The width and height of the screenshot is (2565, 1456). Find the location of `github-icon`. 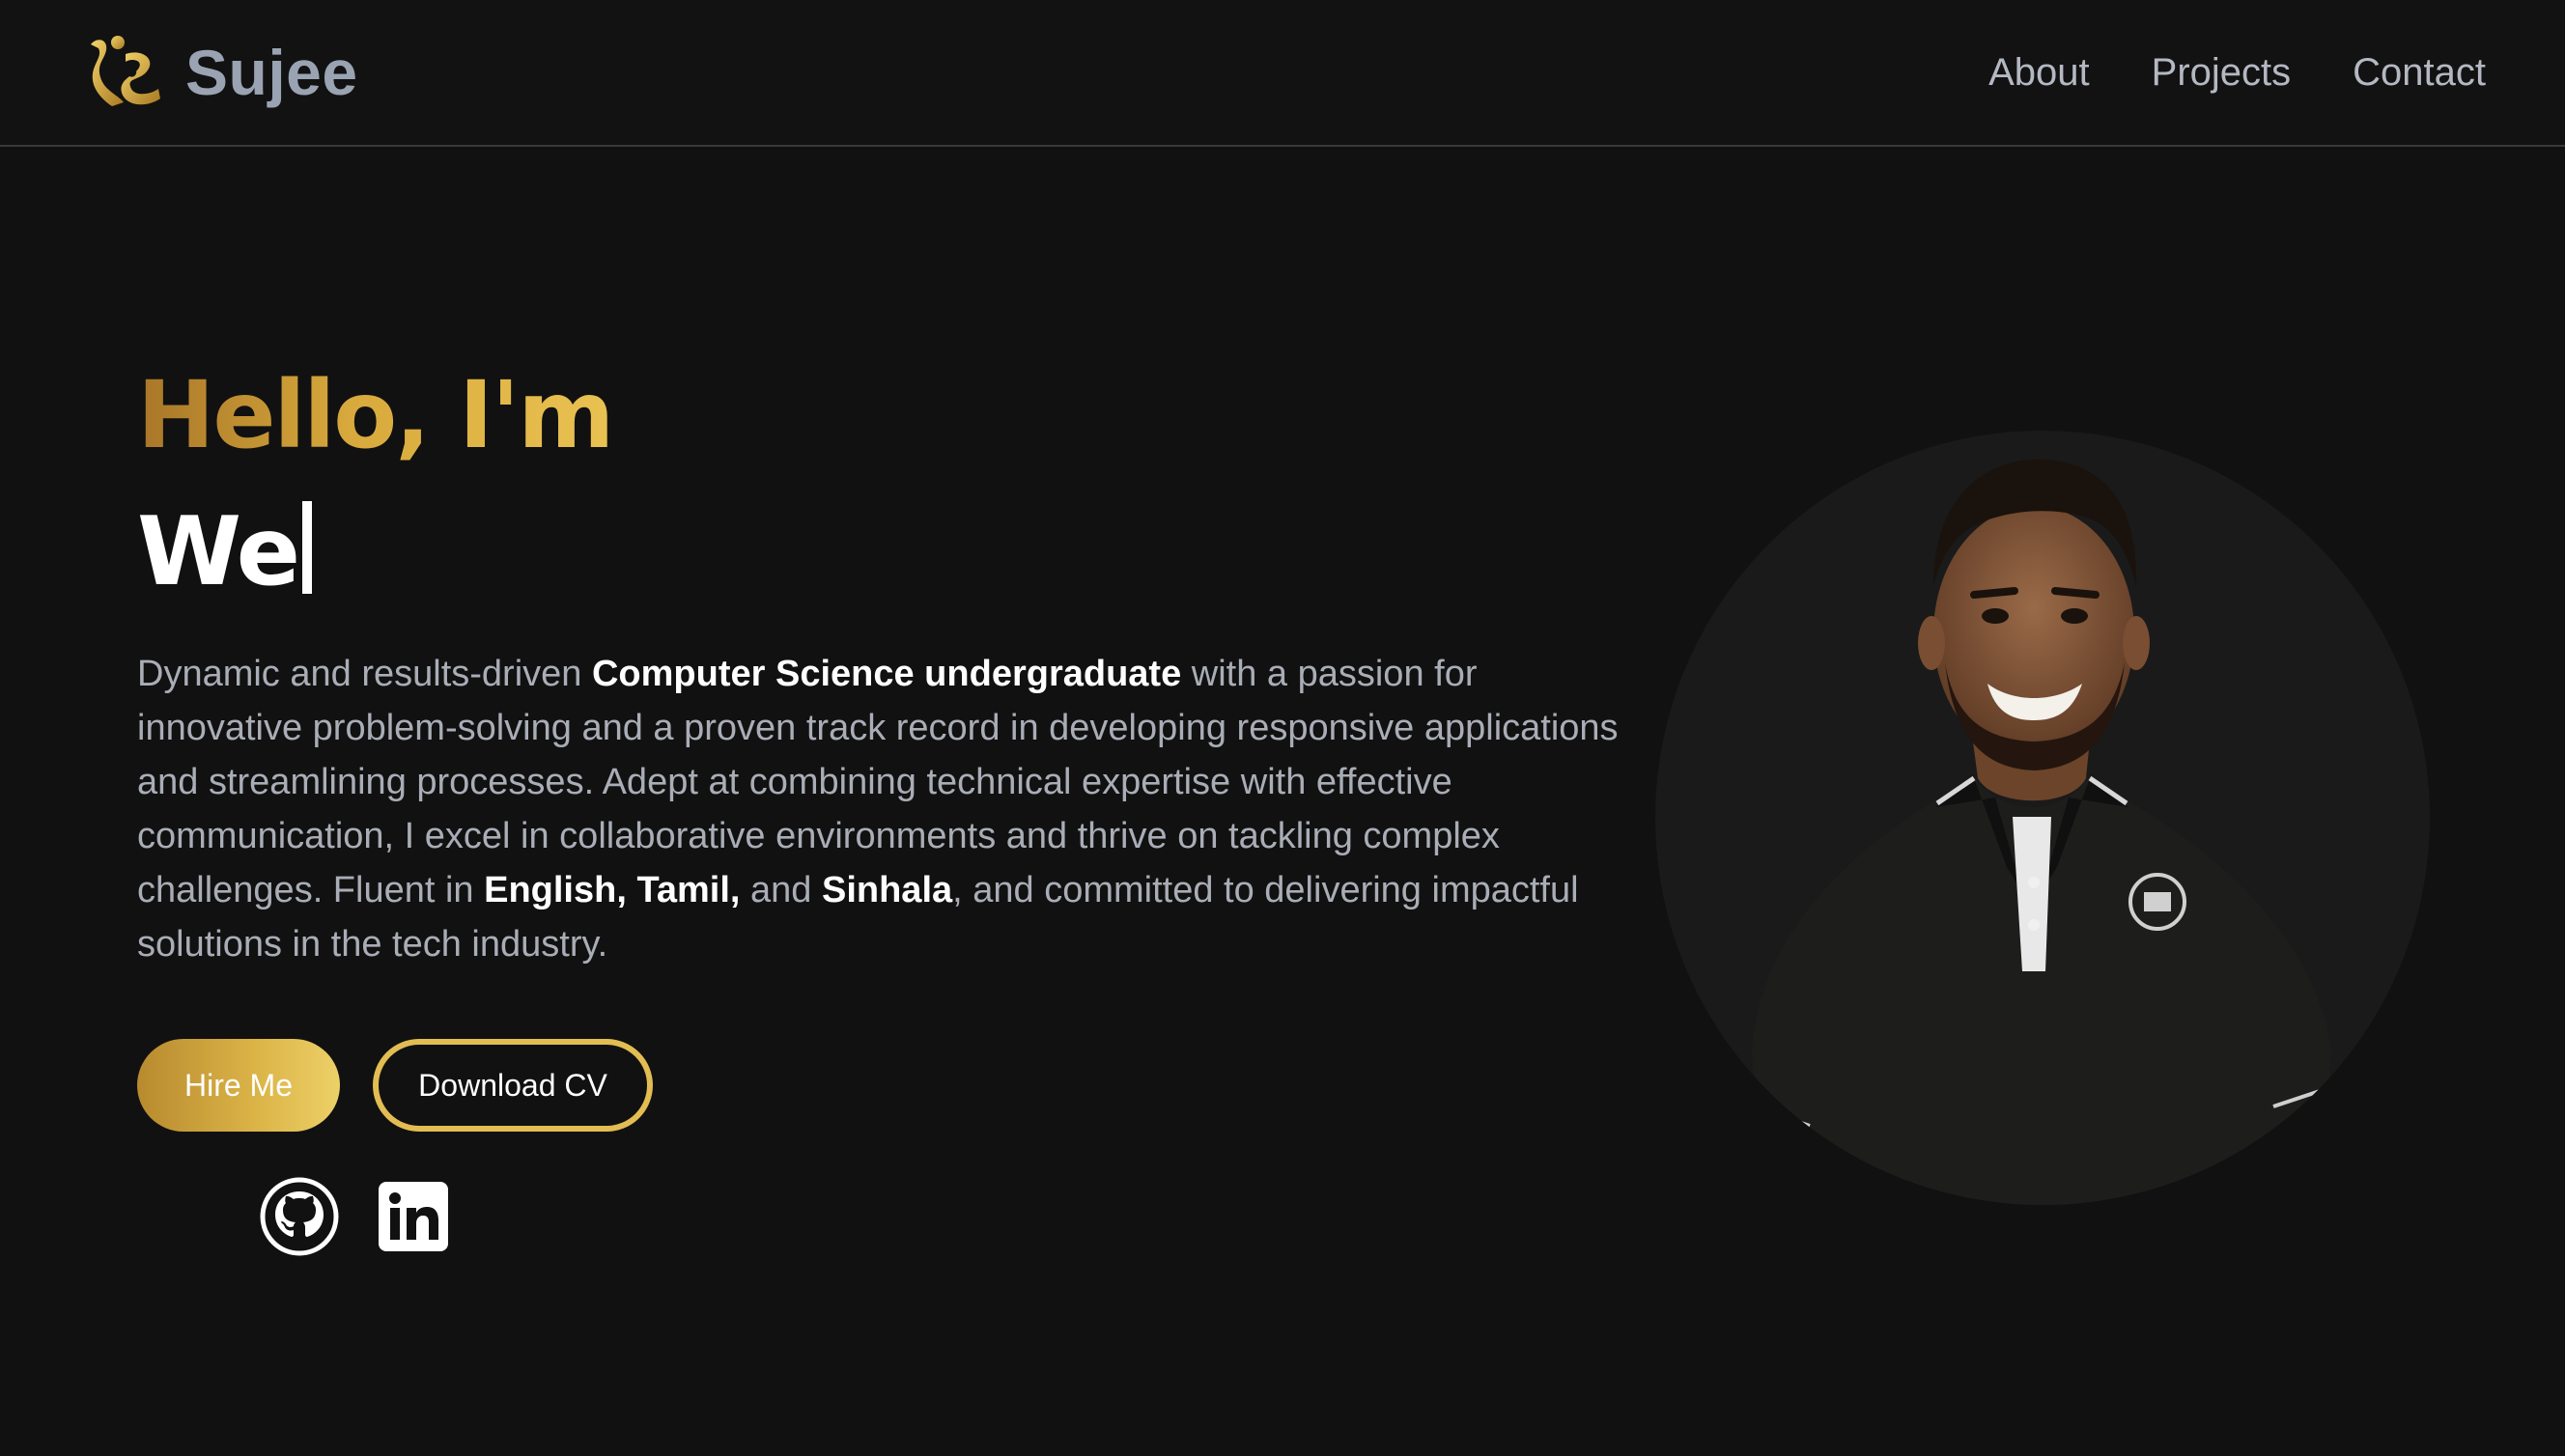

github-icon is located at coordinates (299, 1217).